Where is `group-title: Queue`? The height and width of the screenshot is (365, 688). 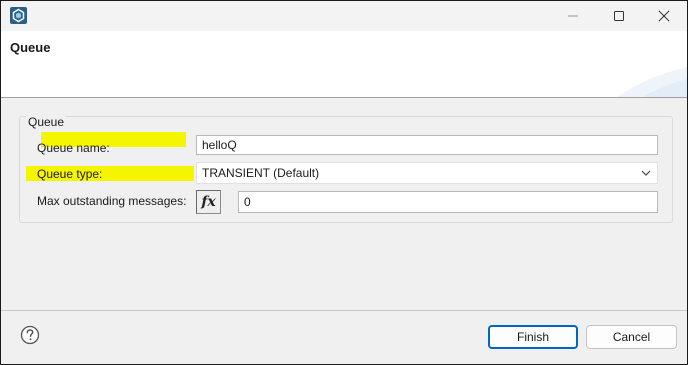
group-title: Queue is located at coordinates (46, 122).